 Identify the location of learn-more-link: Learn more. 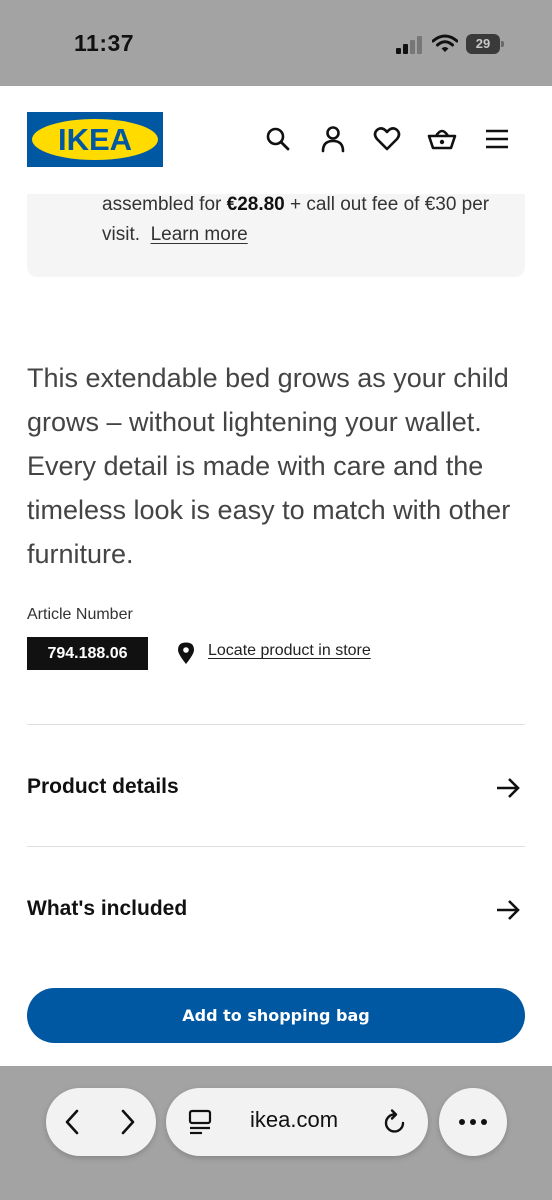
(199, 234).